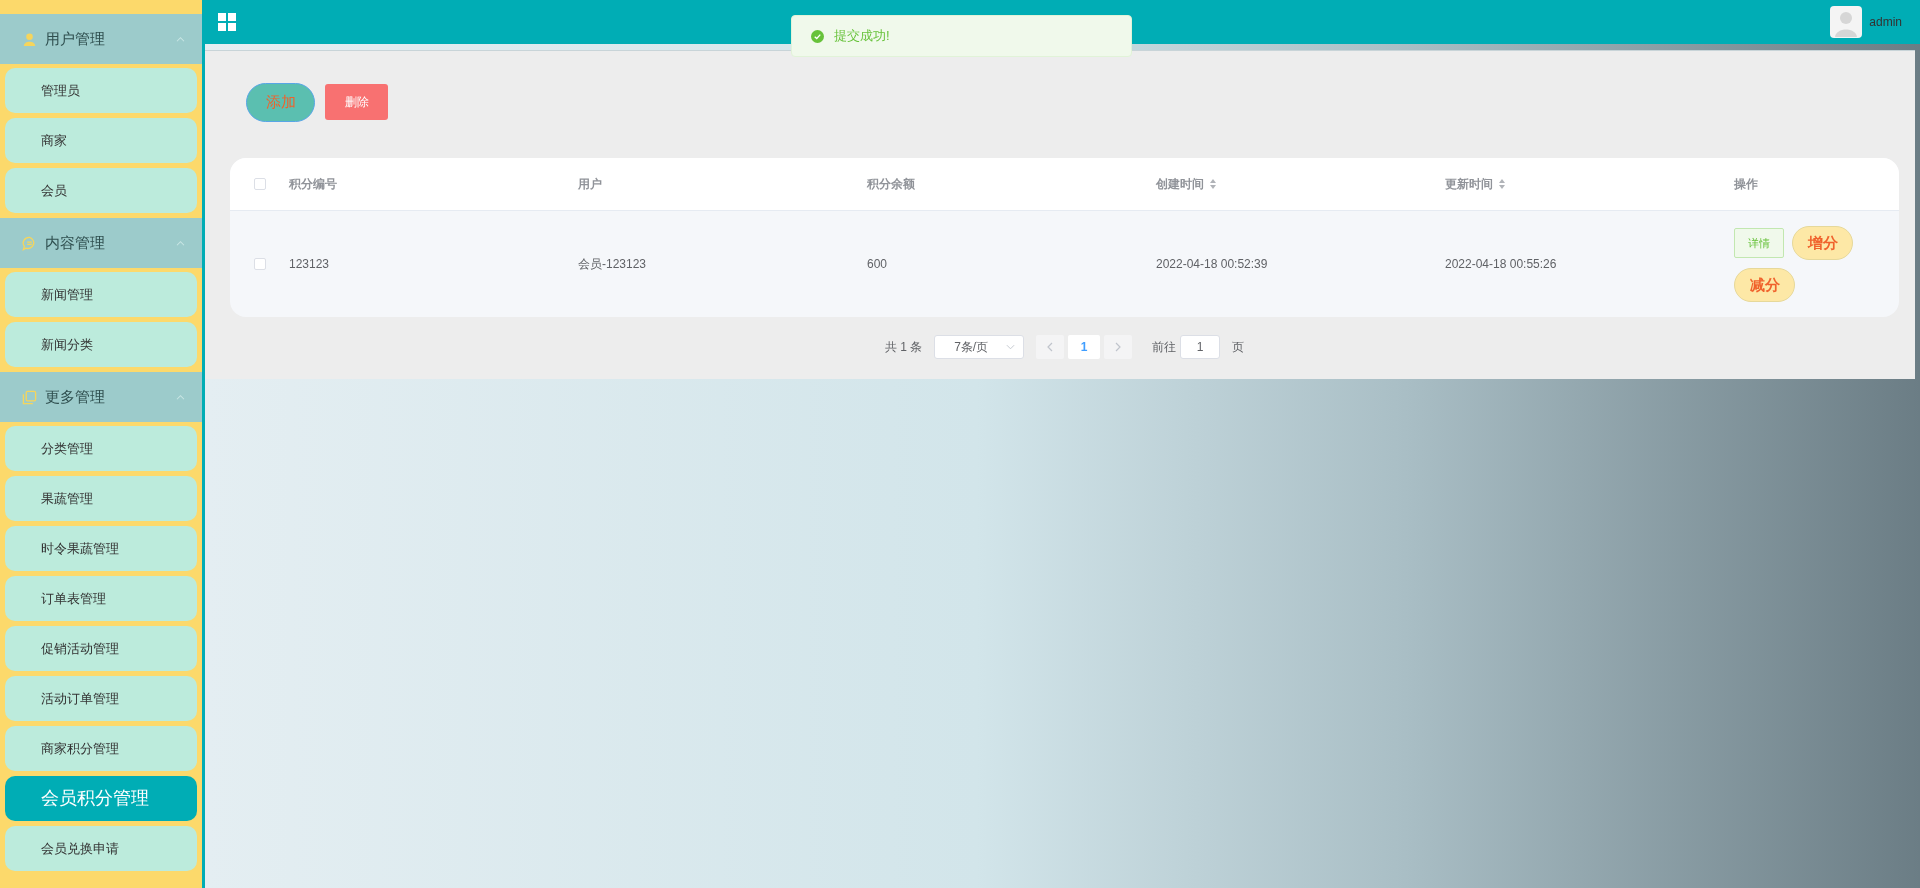 The image size is (1920, 888). What do you see at coordinates (862, 36) in the screenshot?
I see `toast-message: 提交成功!` at bounding box center [862, 36].